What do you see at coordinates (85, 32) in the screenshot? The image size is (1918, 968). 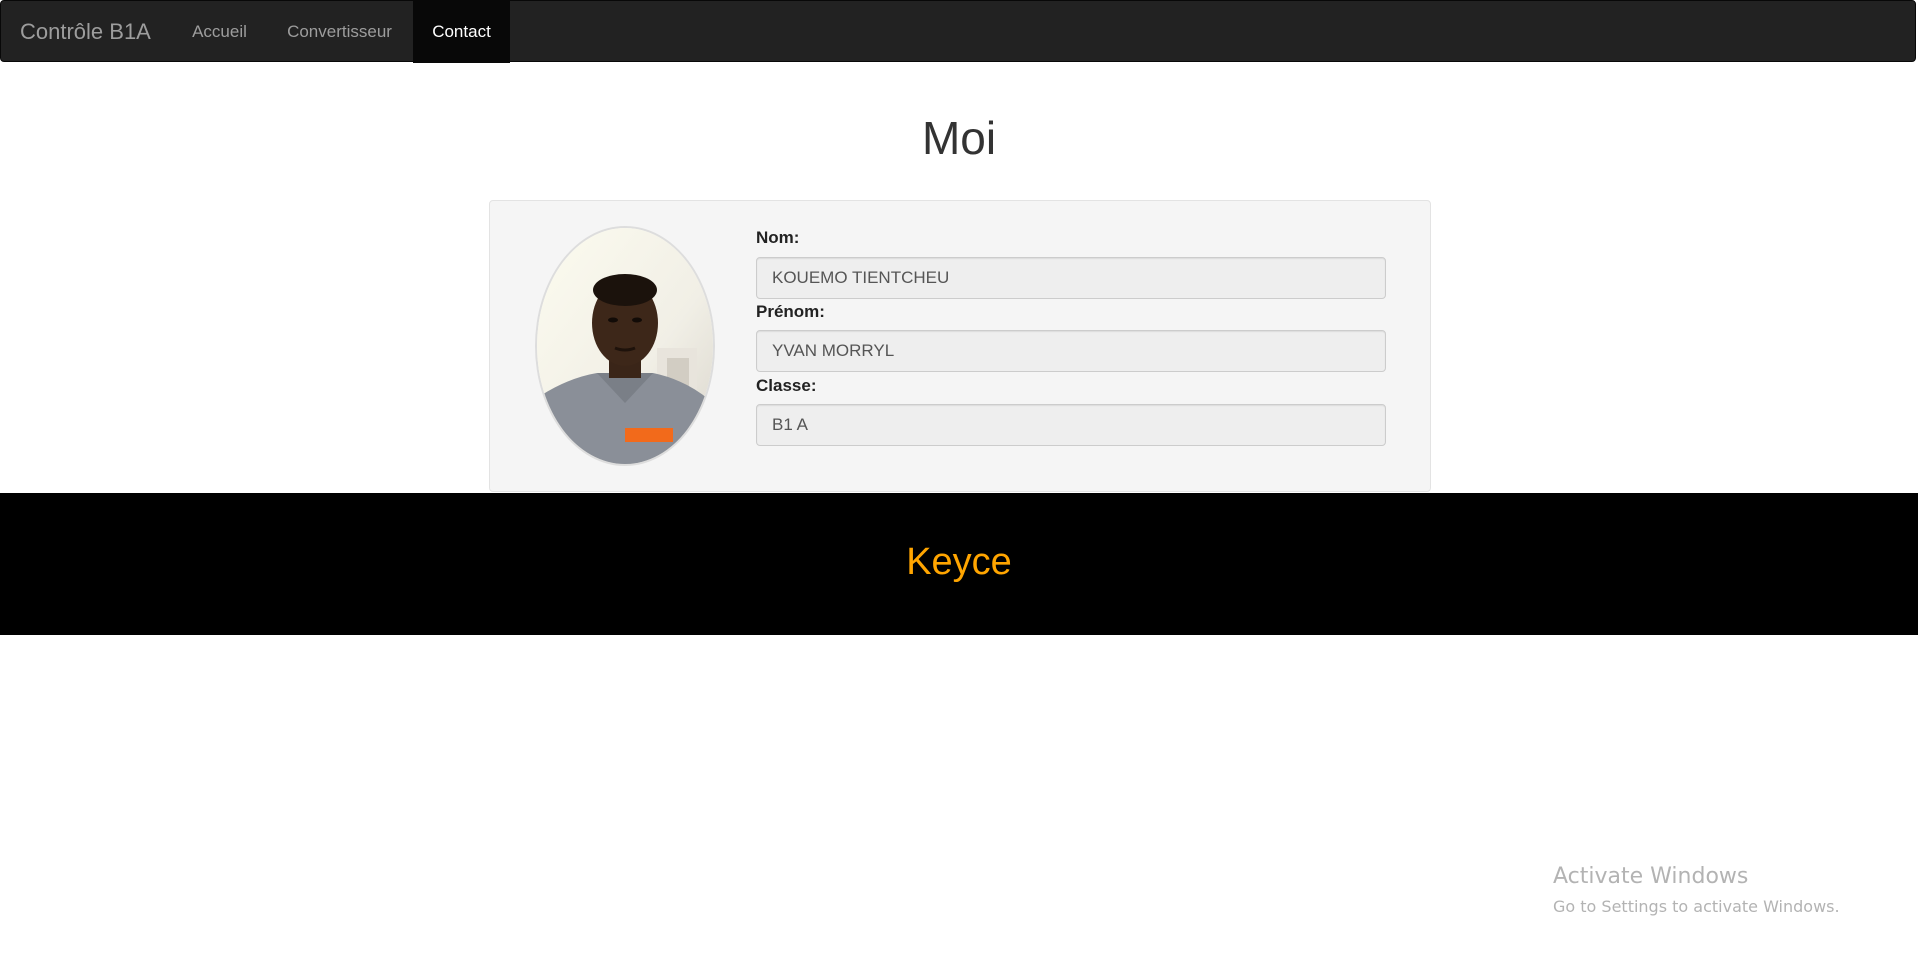 I see `navbar-brand: Contrôle B1A` at bounding box center [85, 32].